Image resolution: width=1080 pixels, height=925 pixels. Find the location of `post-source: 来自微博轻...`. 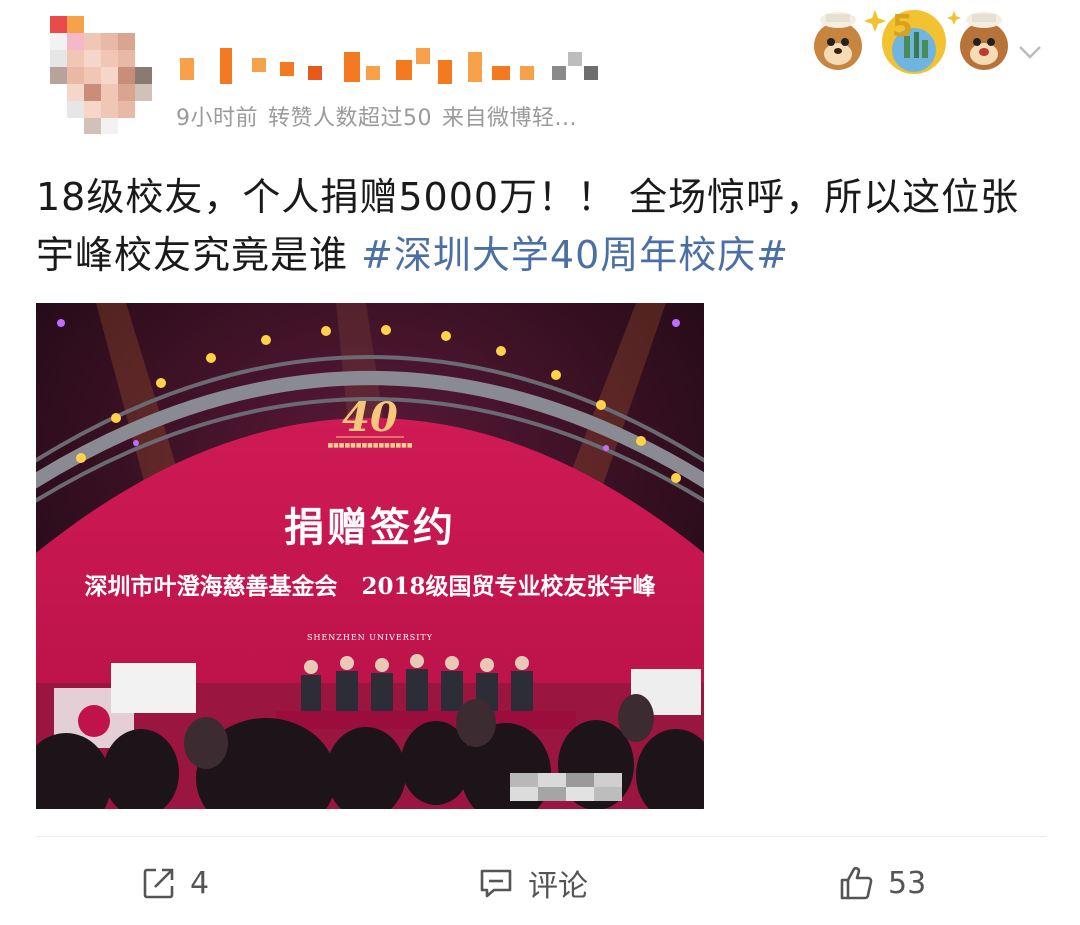

post-source: 来自微博轻... is located at coordinates (509, 118).